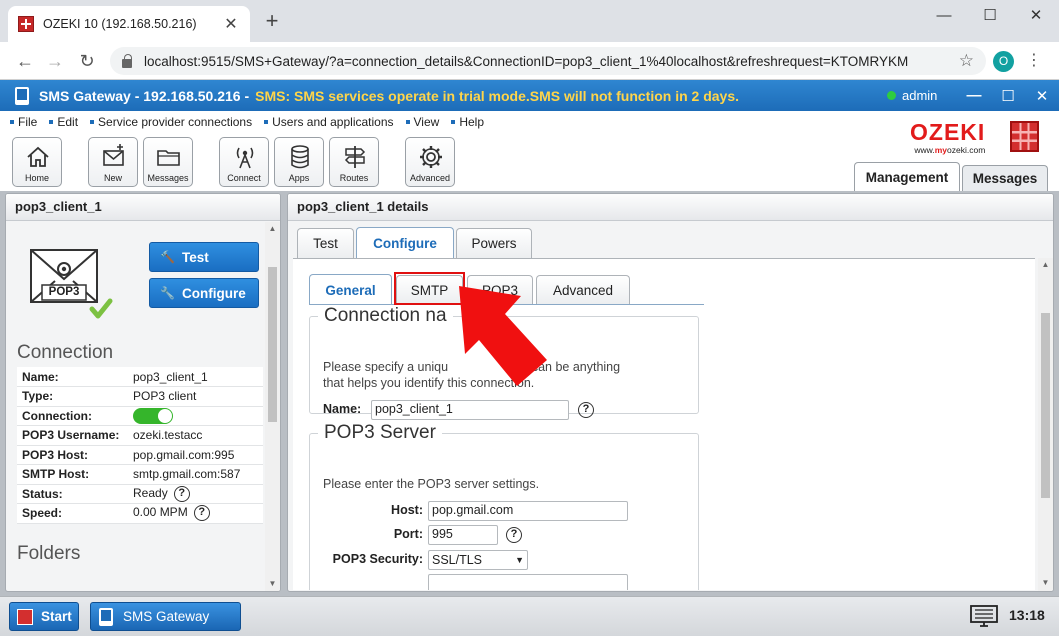 The width and height of the screenshot is (1059, 636). Describe the element at coordinates (350, 289) in the screenshot. I see `subtab-general: General` at that location.